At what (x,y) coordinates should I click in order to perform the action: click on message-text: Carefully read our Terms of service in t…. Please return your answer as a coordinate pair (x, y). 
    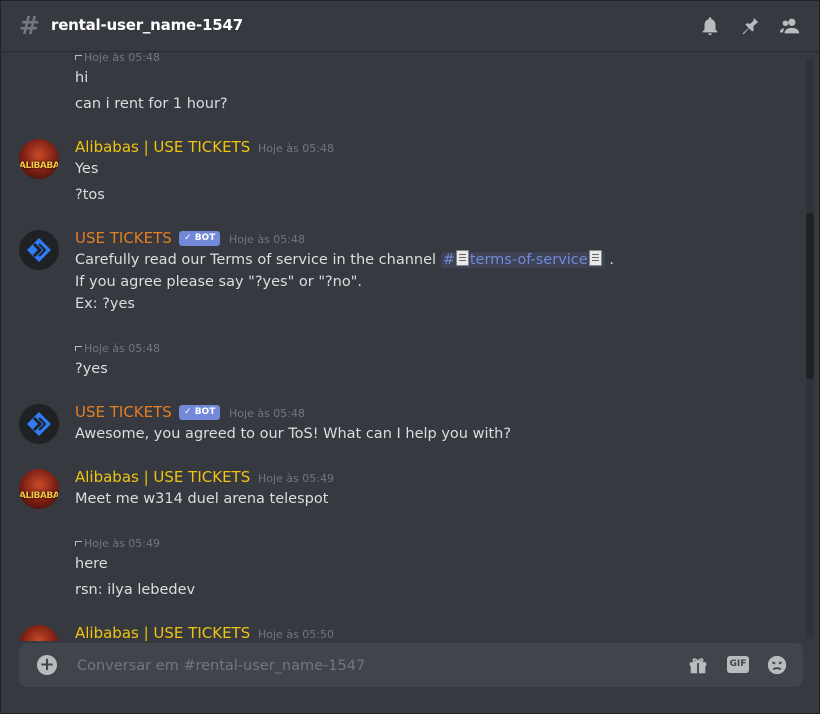
    Looking at the image, I should click on (344, 259).